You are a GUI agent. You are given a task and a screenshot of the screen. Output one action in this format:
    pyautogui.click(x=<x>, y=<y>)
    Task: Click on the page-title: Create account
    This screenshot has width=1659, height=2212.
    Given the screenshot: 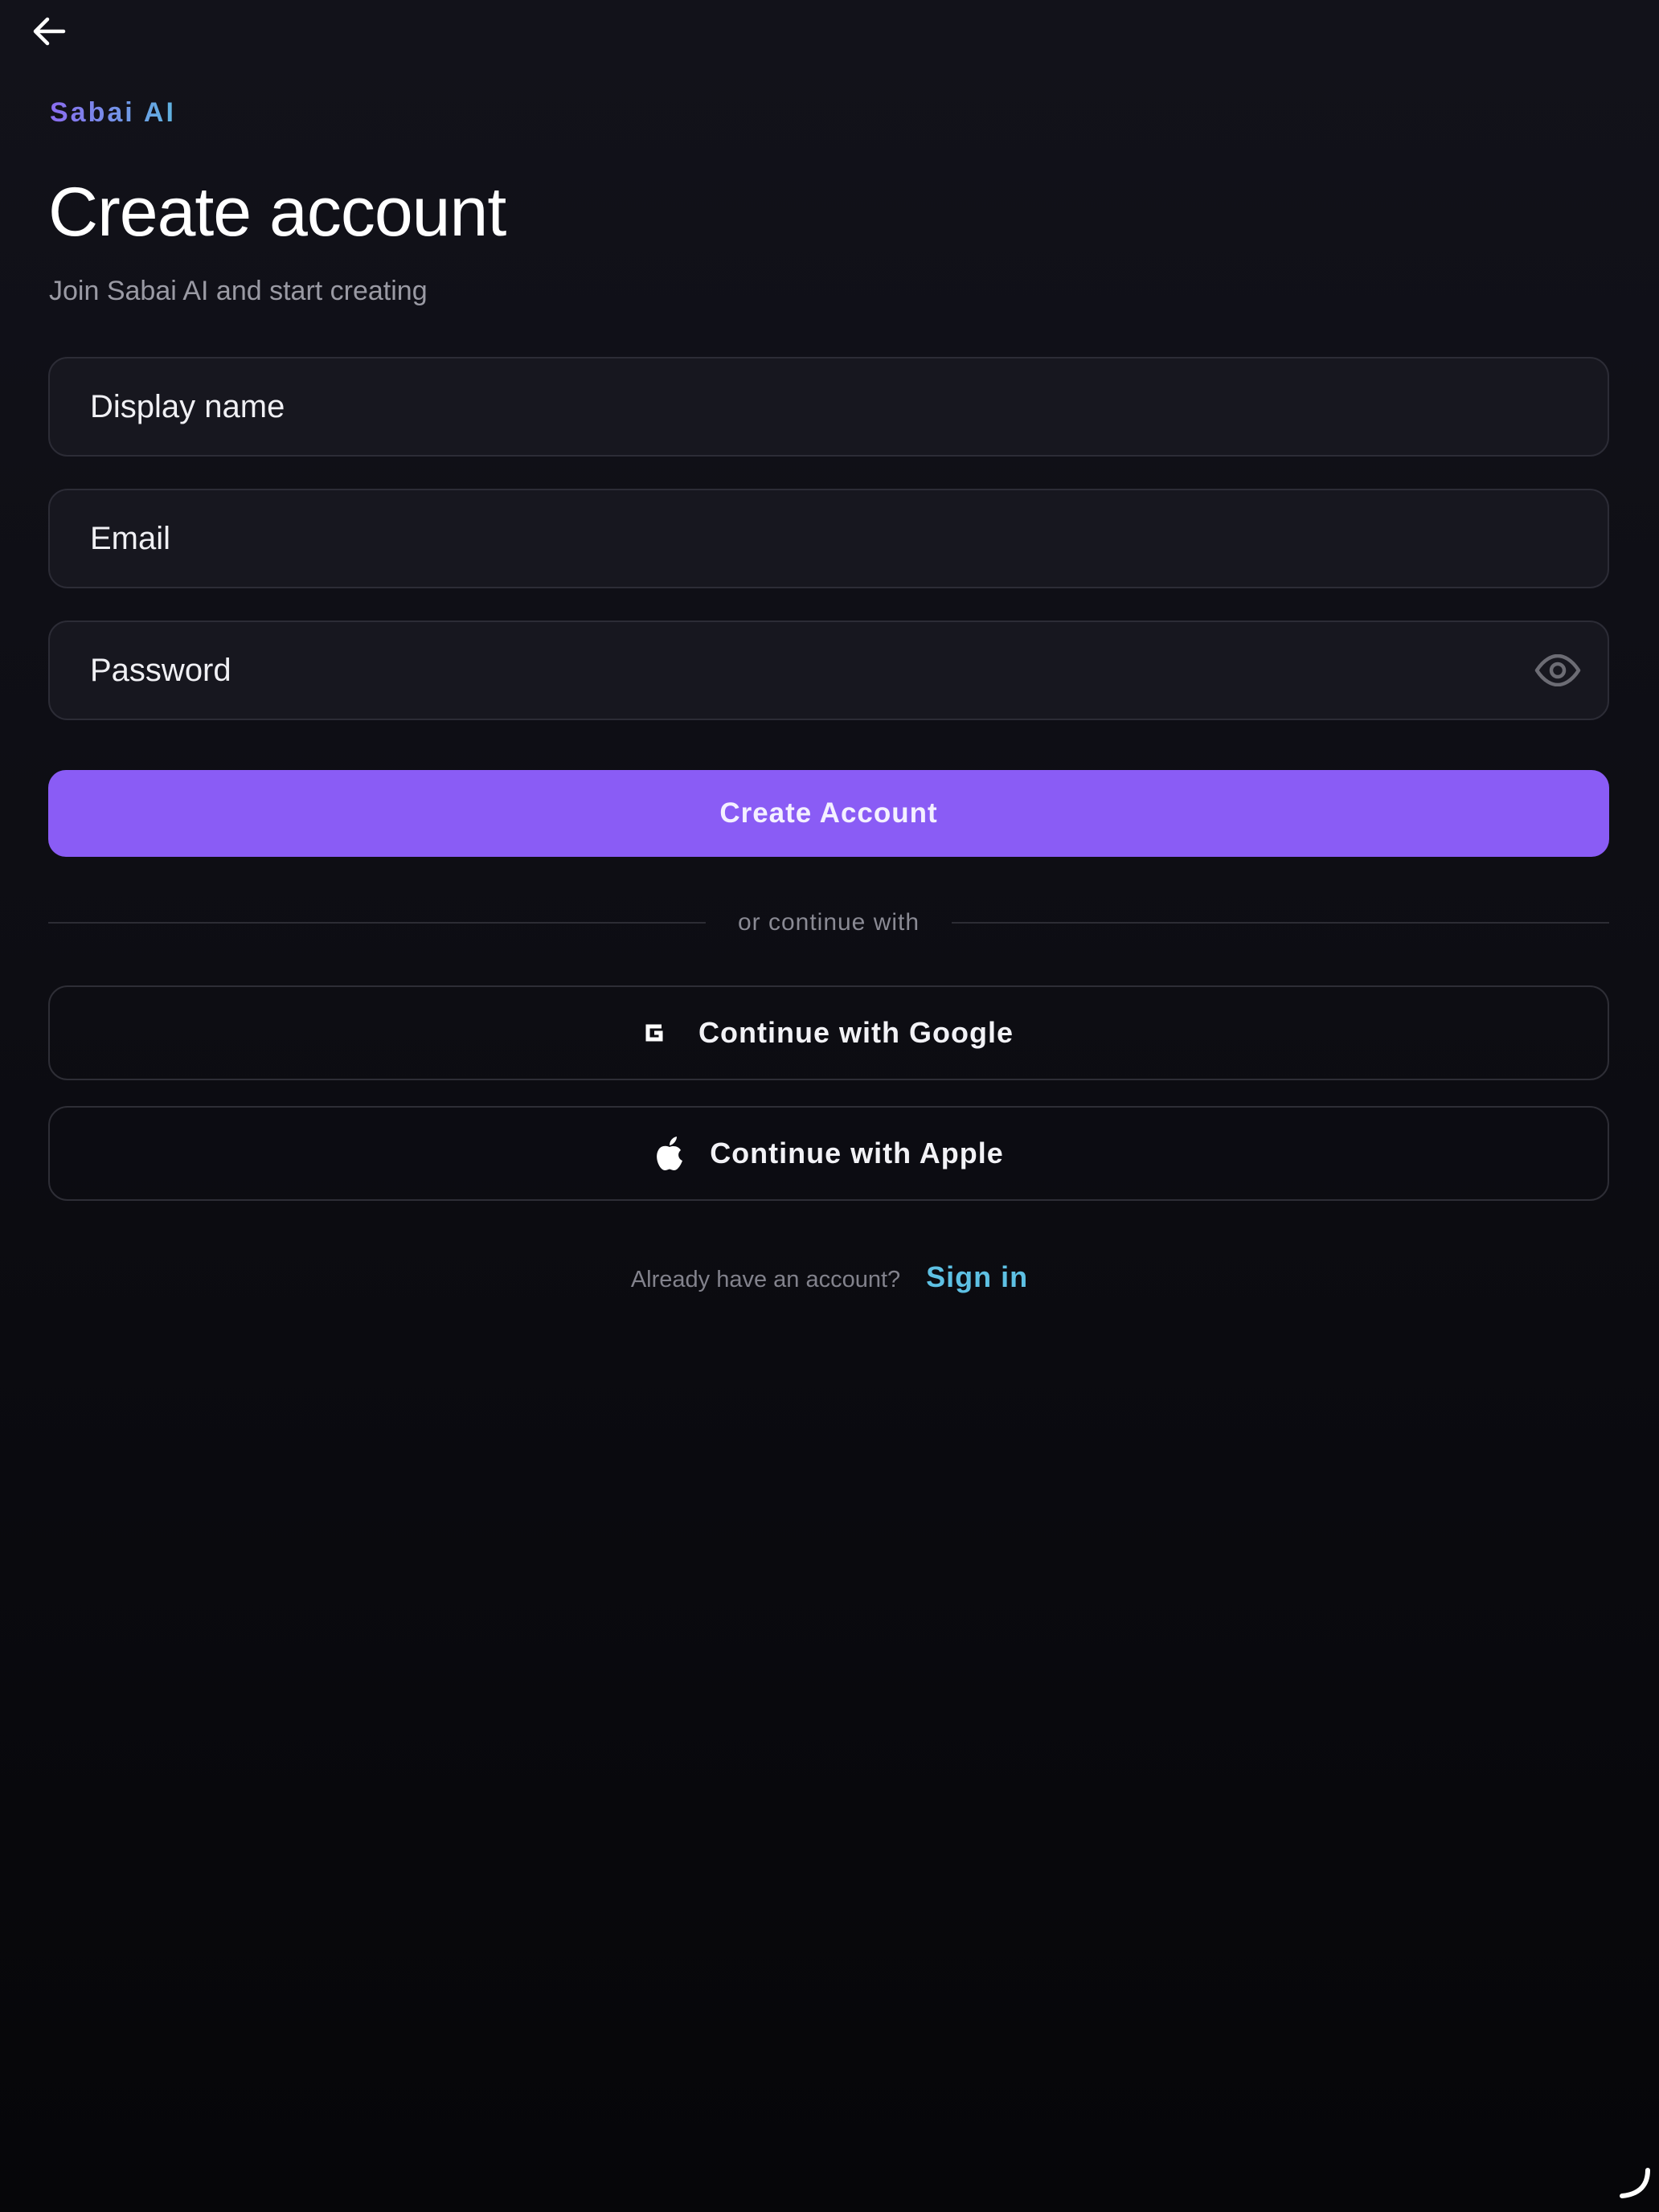 What is the action you would take?
    pyautogui.click(x=277, y=212)
    